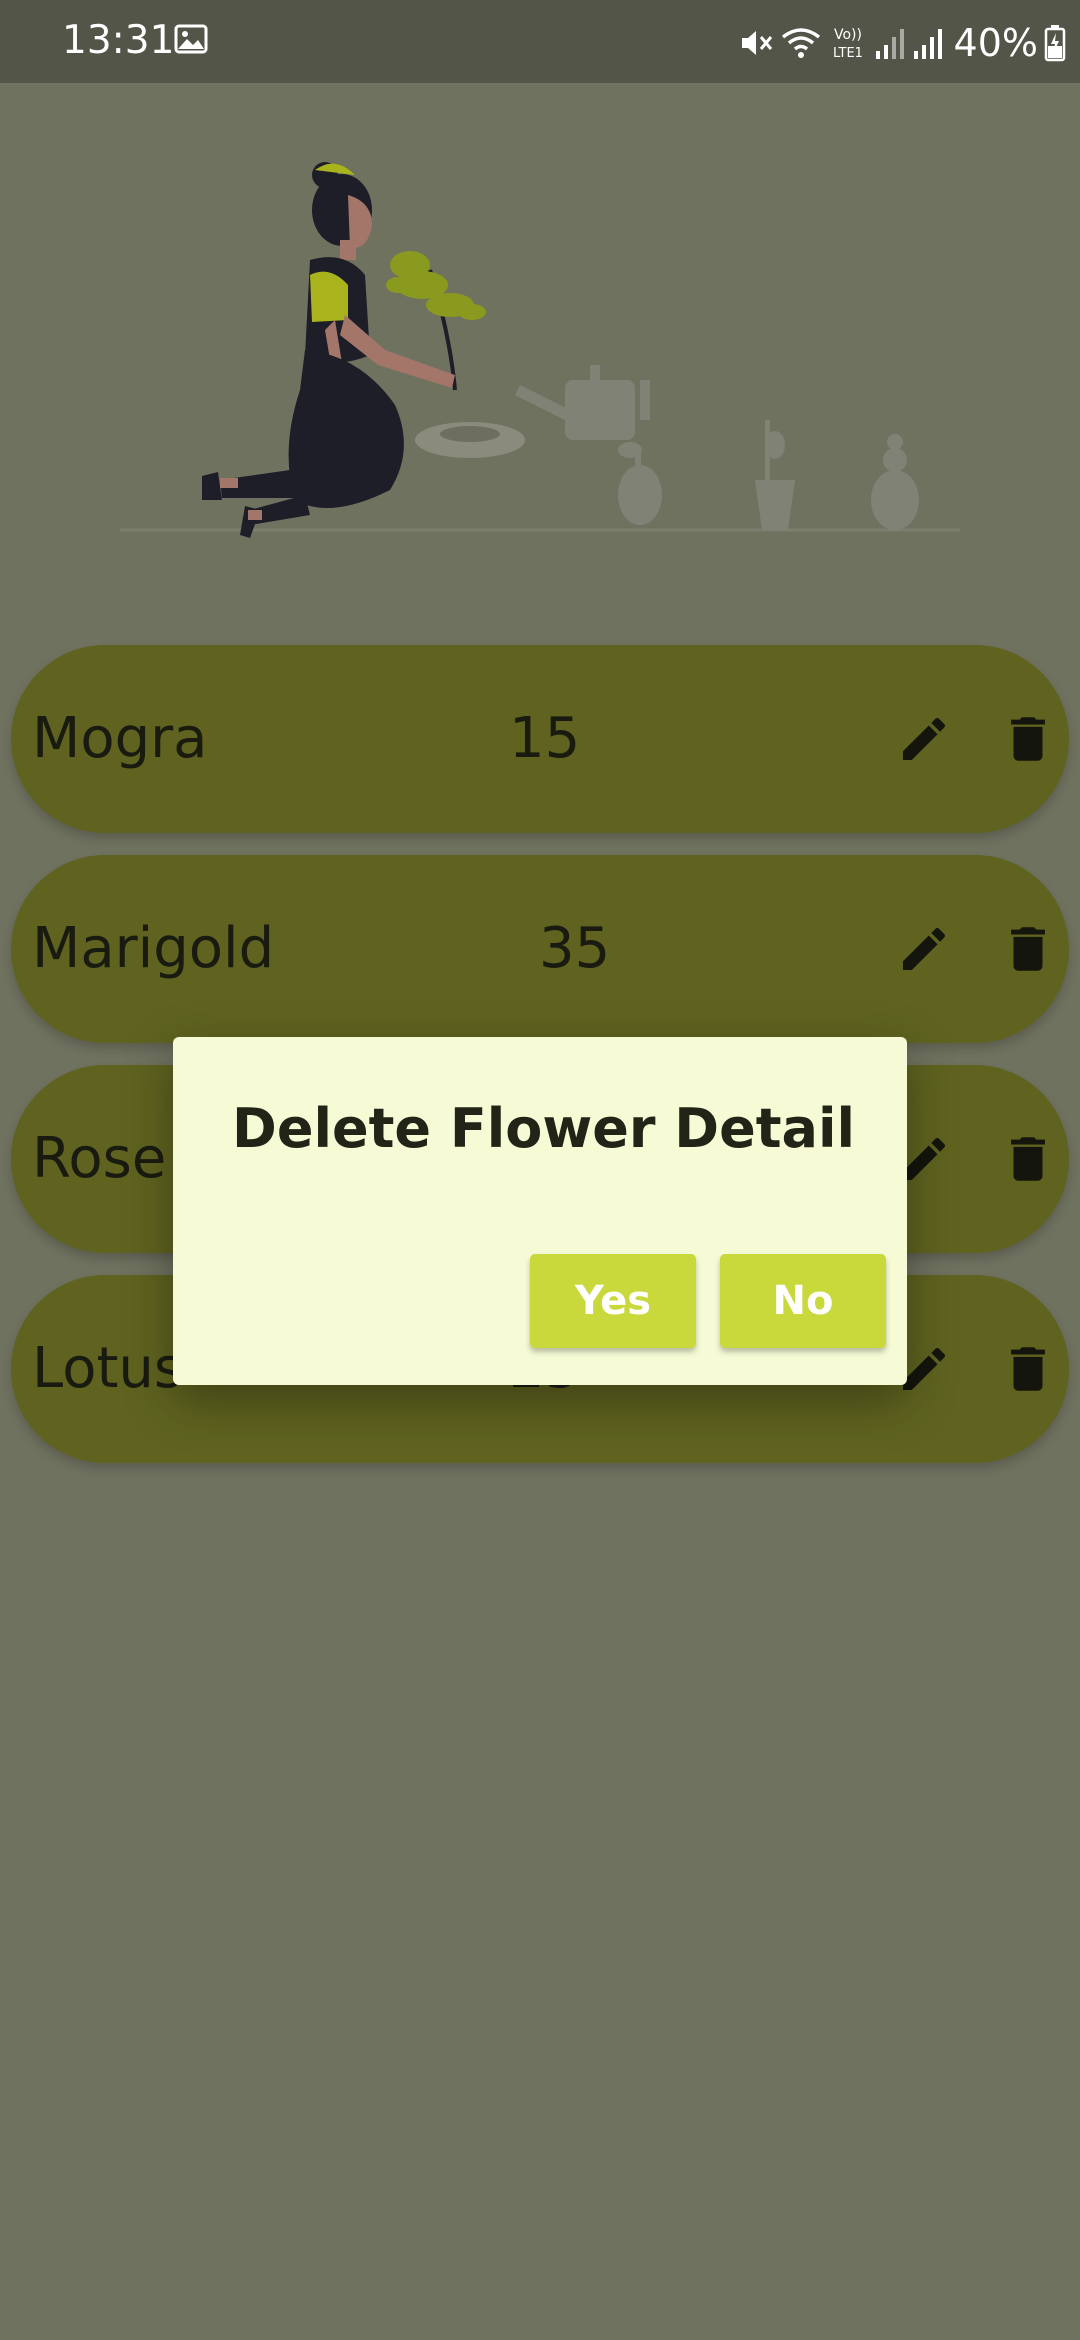 This screenshot has width=1080, height=2340. Describe the element at coordinates (756, 43) in the screenshot. I see `mute-icon` at that location.